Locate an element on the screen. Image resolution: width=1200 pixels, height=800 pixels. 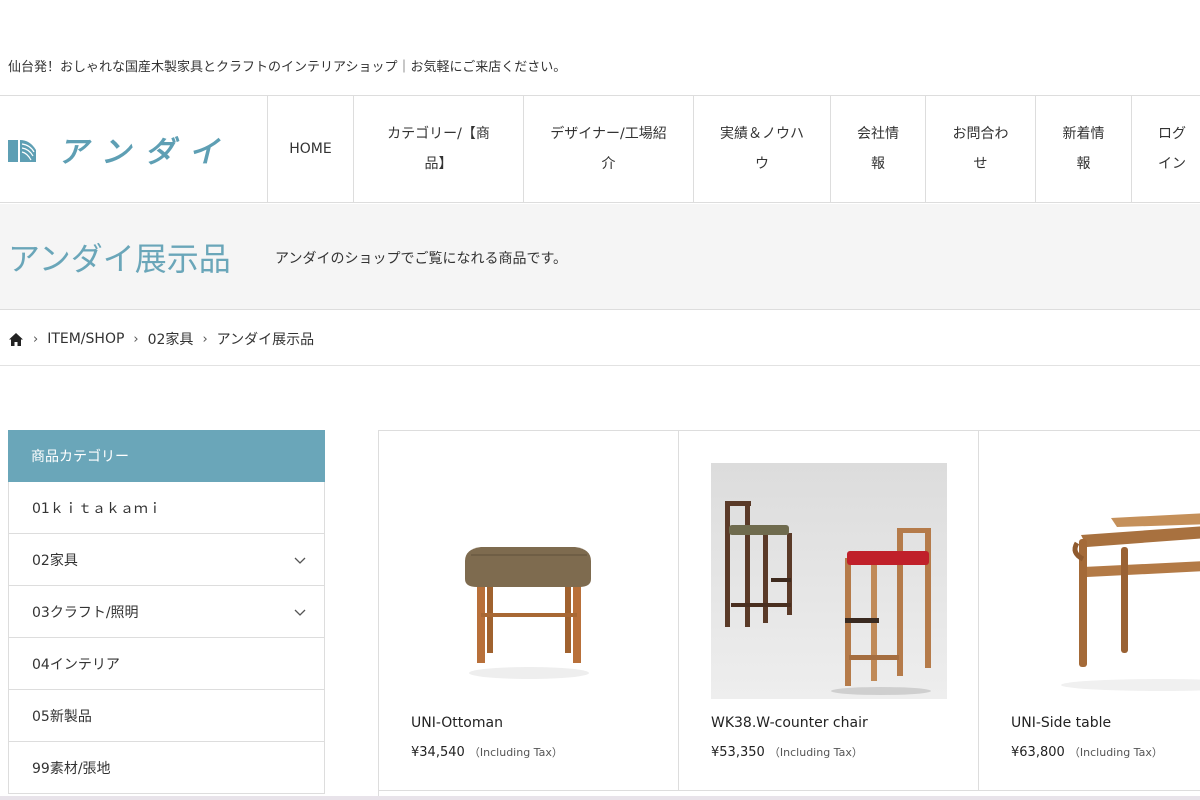
sidebar-item-label: 01ｋｉｔａｋａｍｉ is located at coordinates (97, 508).